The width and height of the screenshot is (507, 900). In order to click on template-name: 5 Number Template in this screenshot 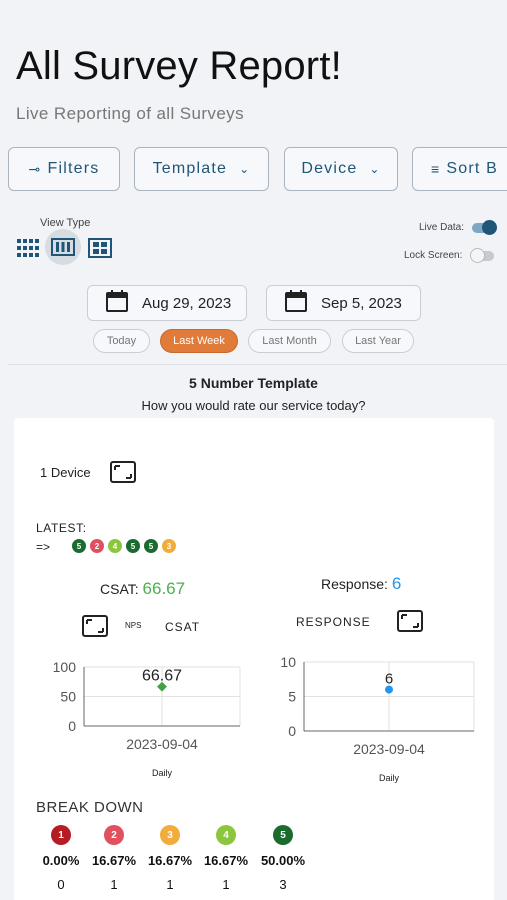, I will do `click(253, 383)`.